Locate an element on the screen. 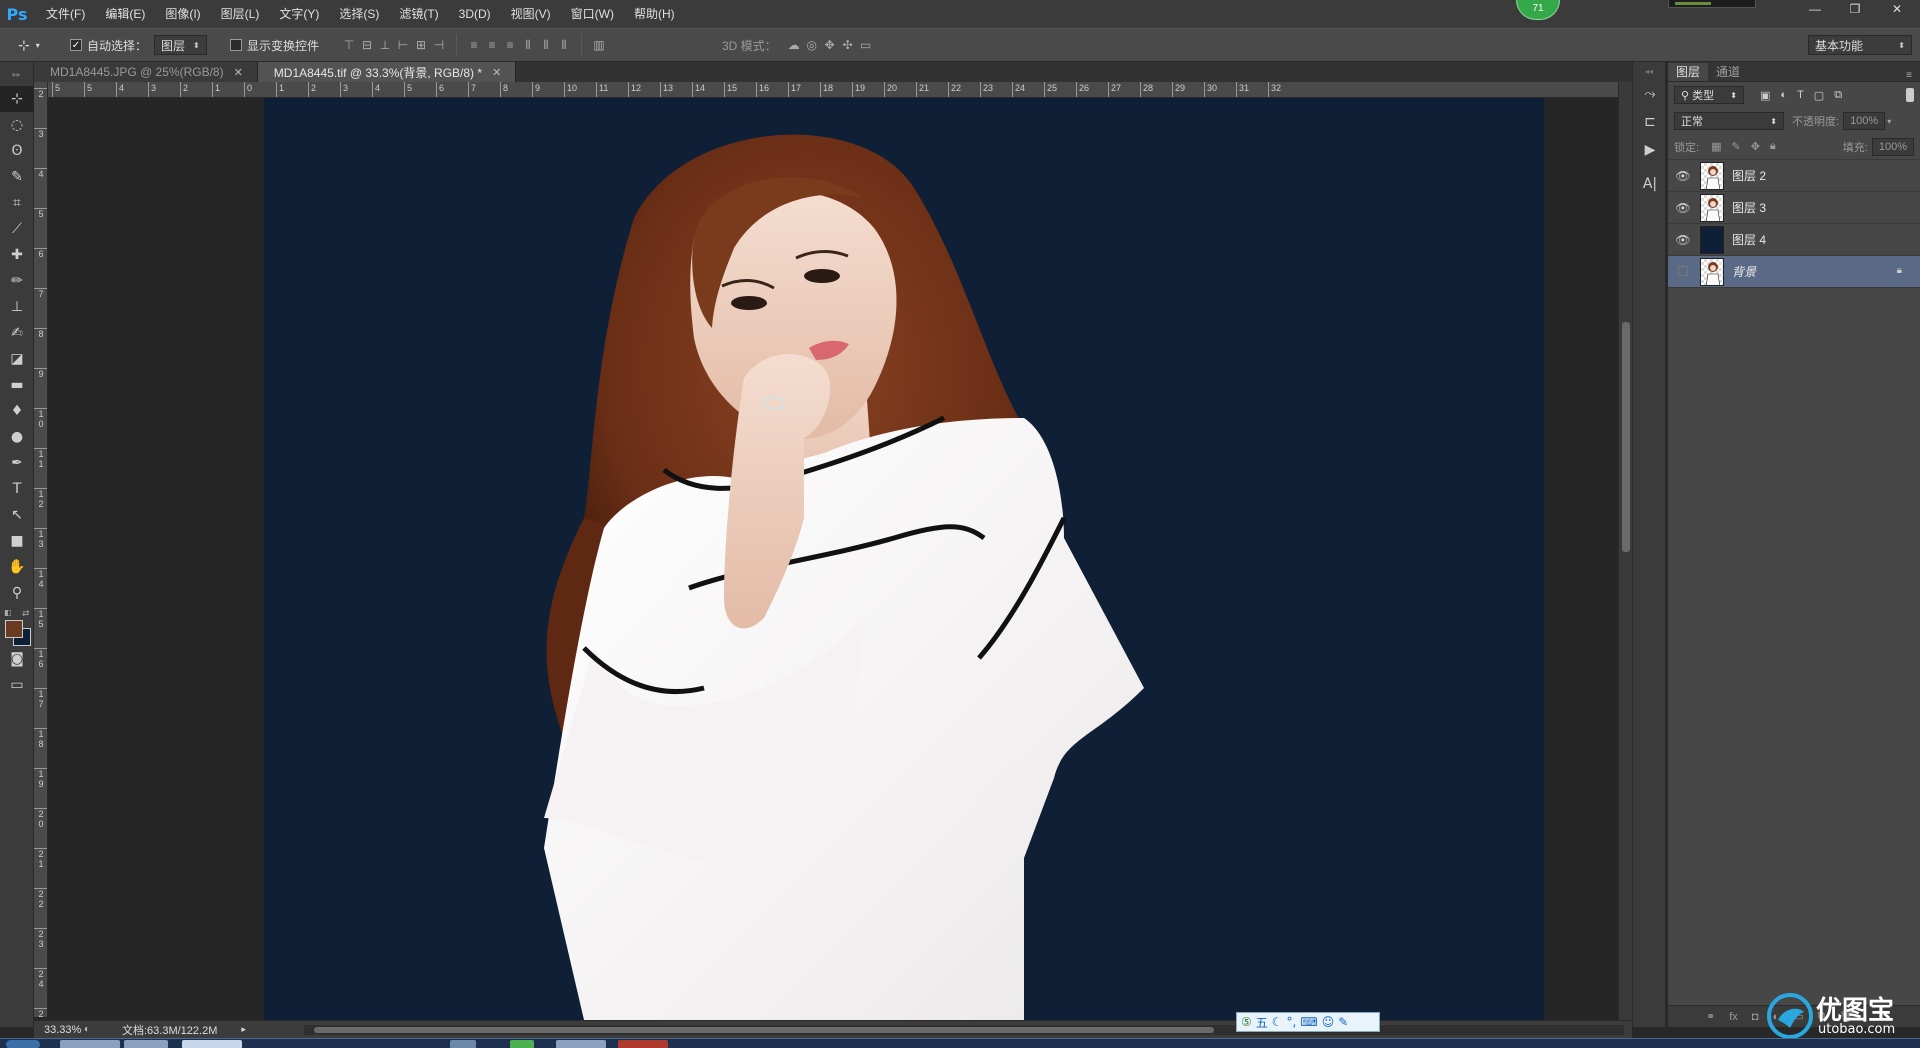  panel-collapse-icon: ▸▸ is located at coordinates (16, 74).